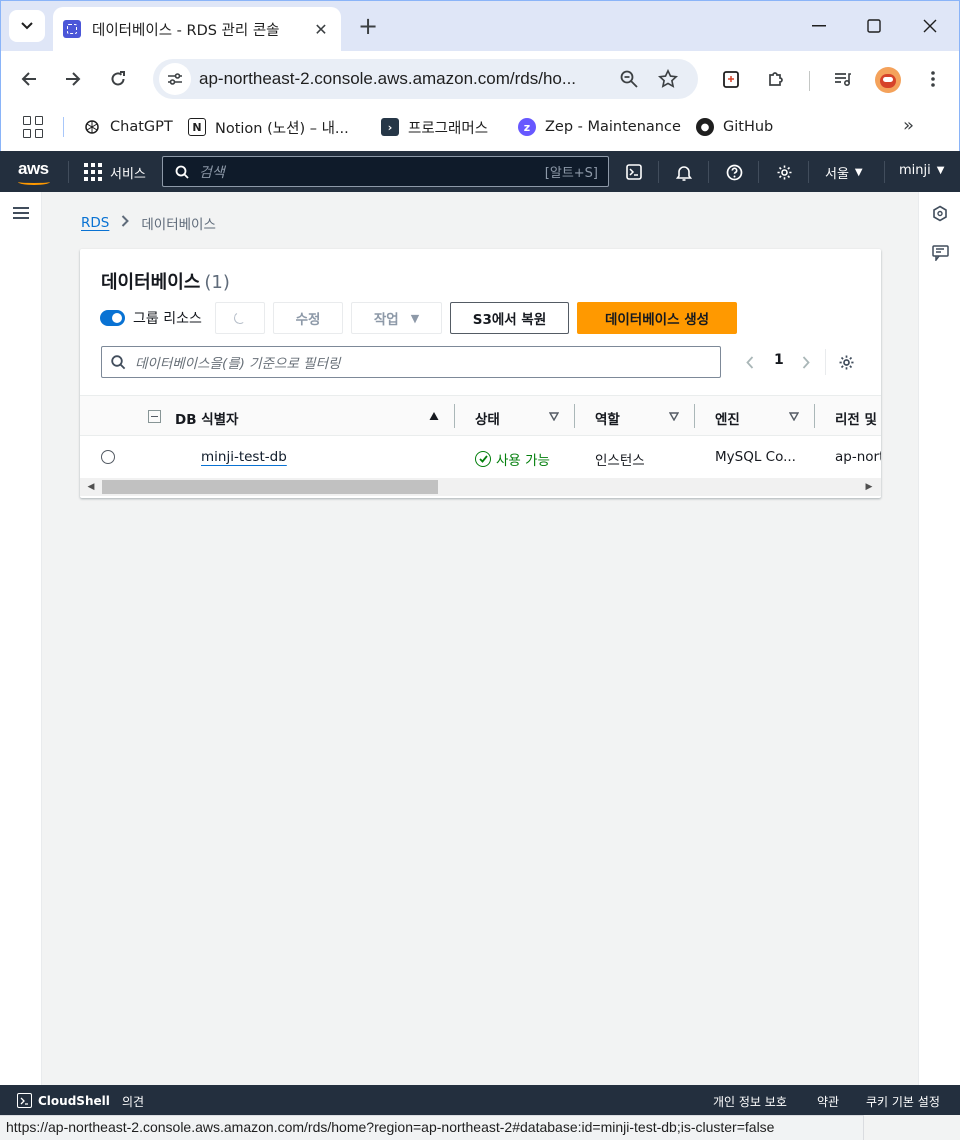 This screenshot has height=1140, width=960. I want to click on column-header-db-identifier: DB 식별자, so click(206, 418).